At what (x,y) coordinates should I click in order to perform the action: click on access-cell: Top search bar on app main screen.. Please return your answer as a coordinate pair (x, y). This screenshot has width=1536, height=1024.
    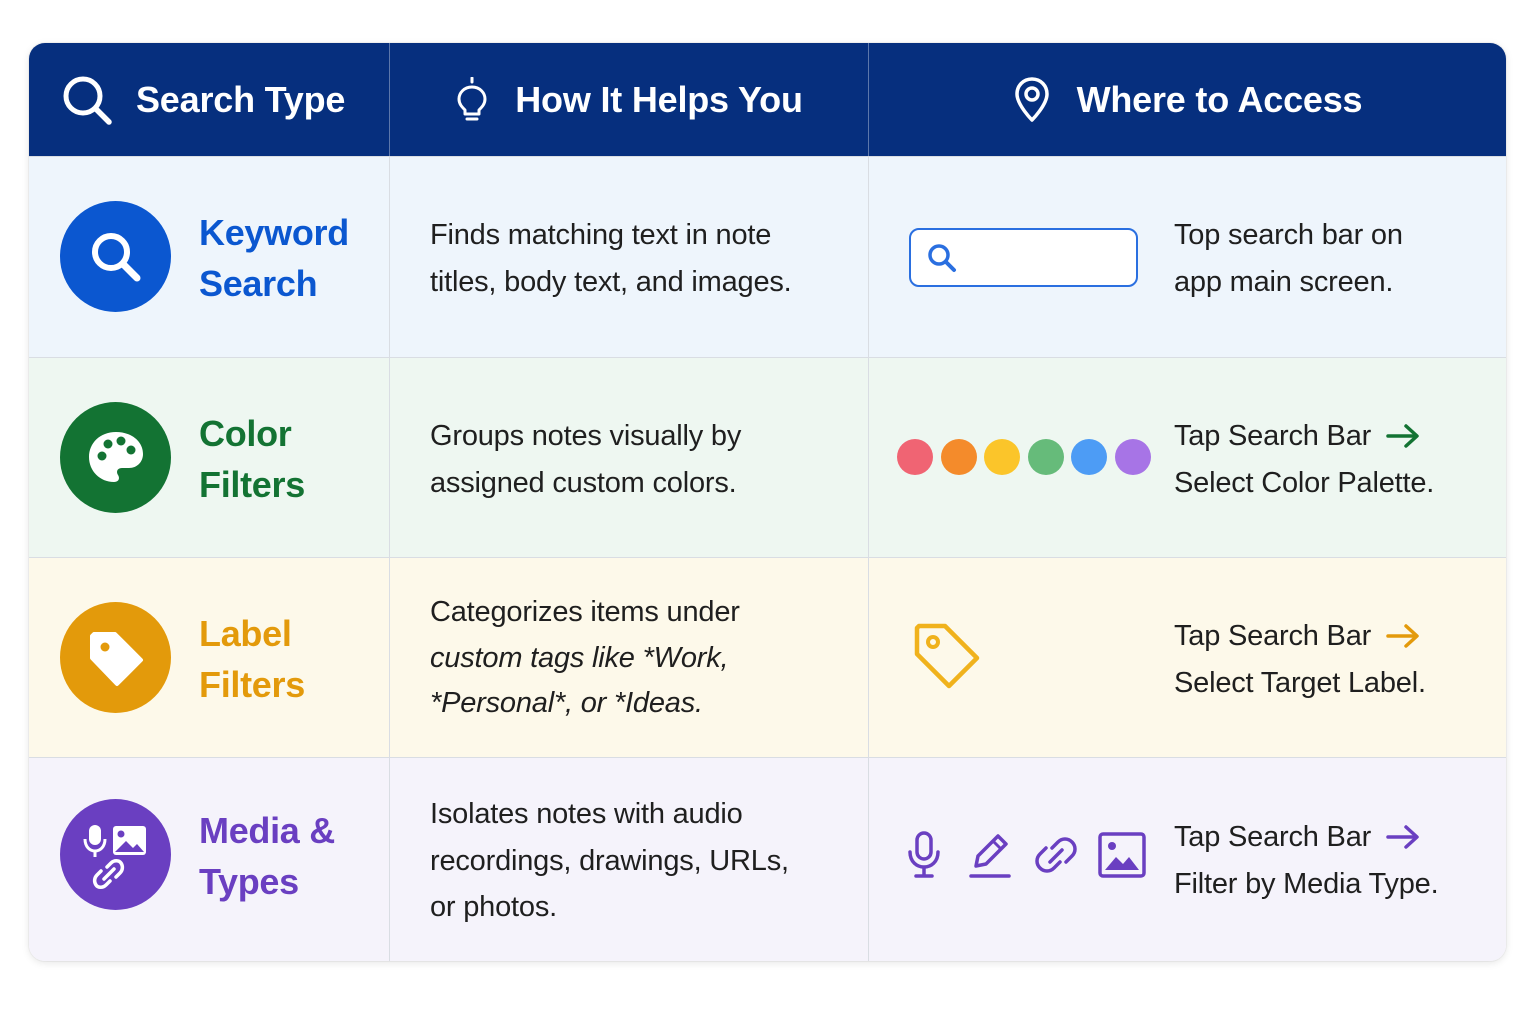
    Looking at the image, I should click on (1187, 257).